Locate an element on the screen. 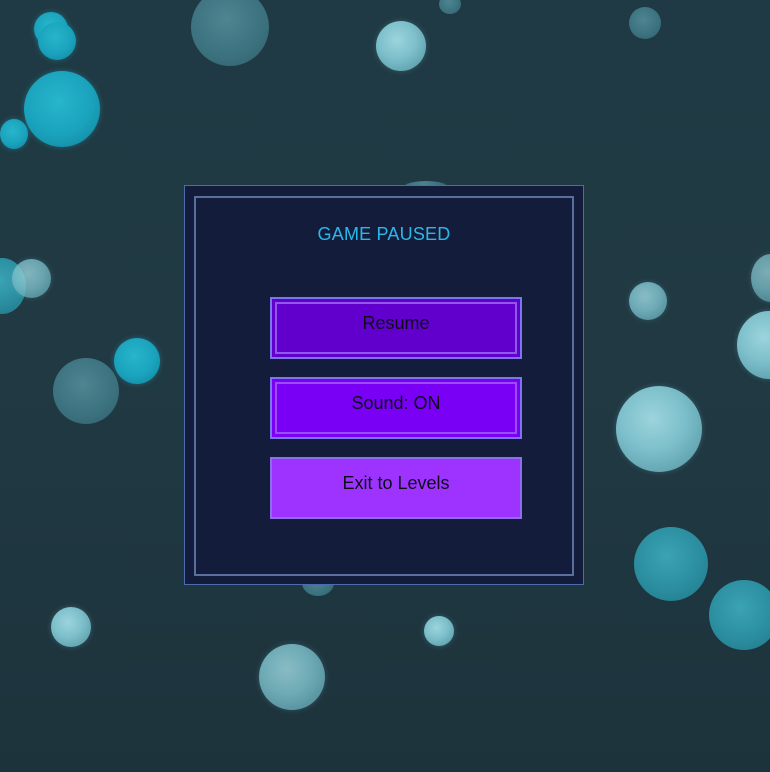  resume-button: Resume is located at coordinates (396, 328).